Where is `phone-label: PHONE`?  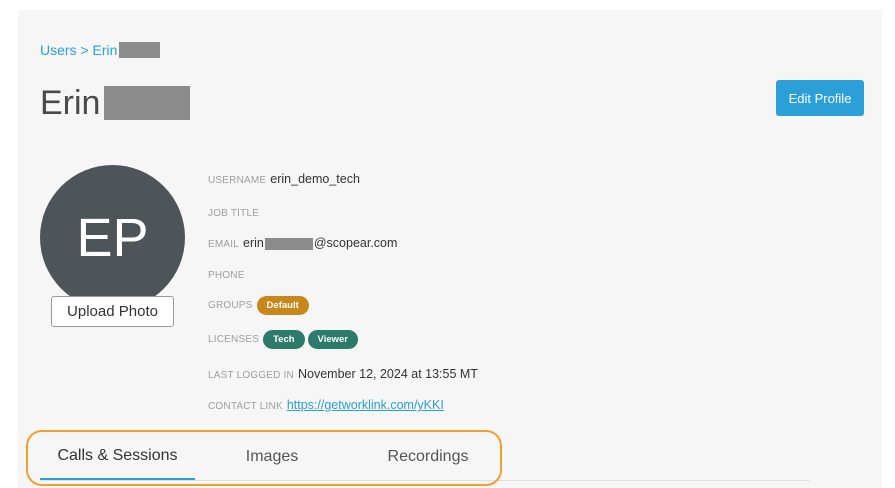
phone-label: PHONE is located at coordinates (226, 275).